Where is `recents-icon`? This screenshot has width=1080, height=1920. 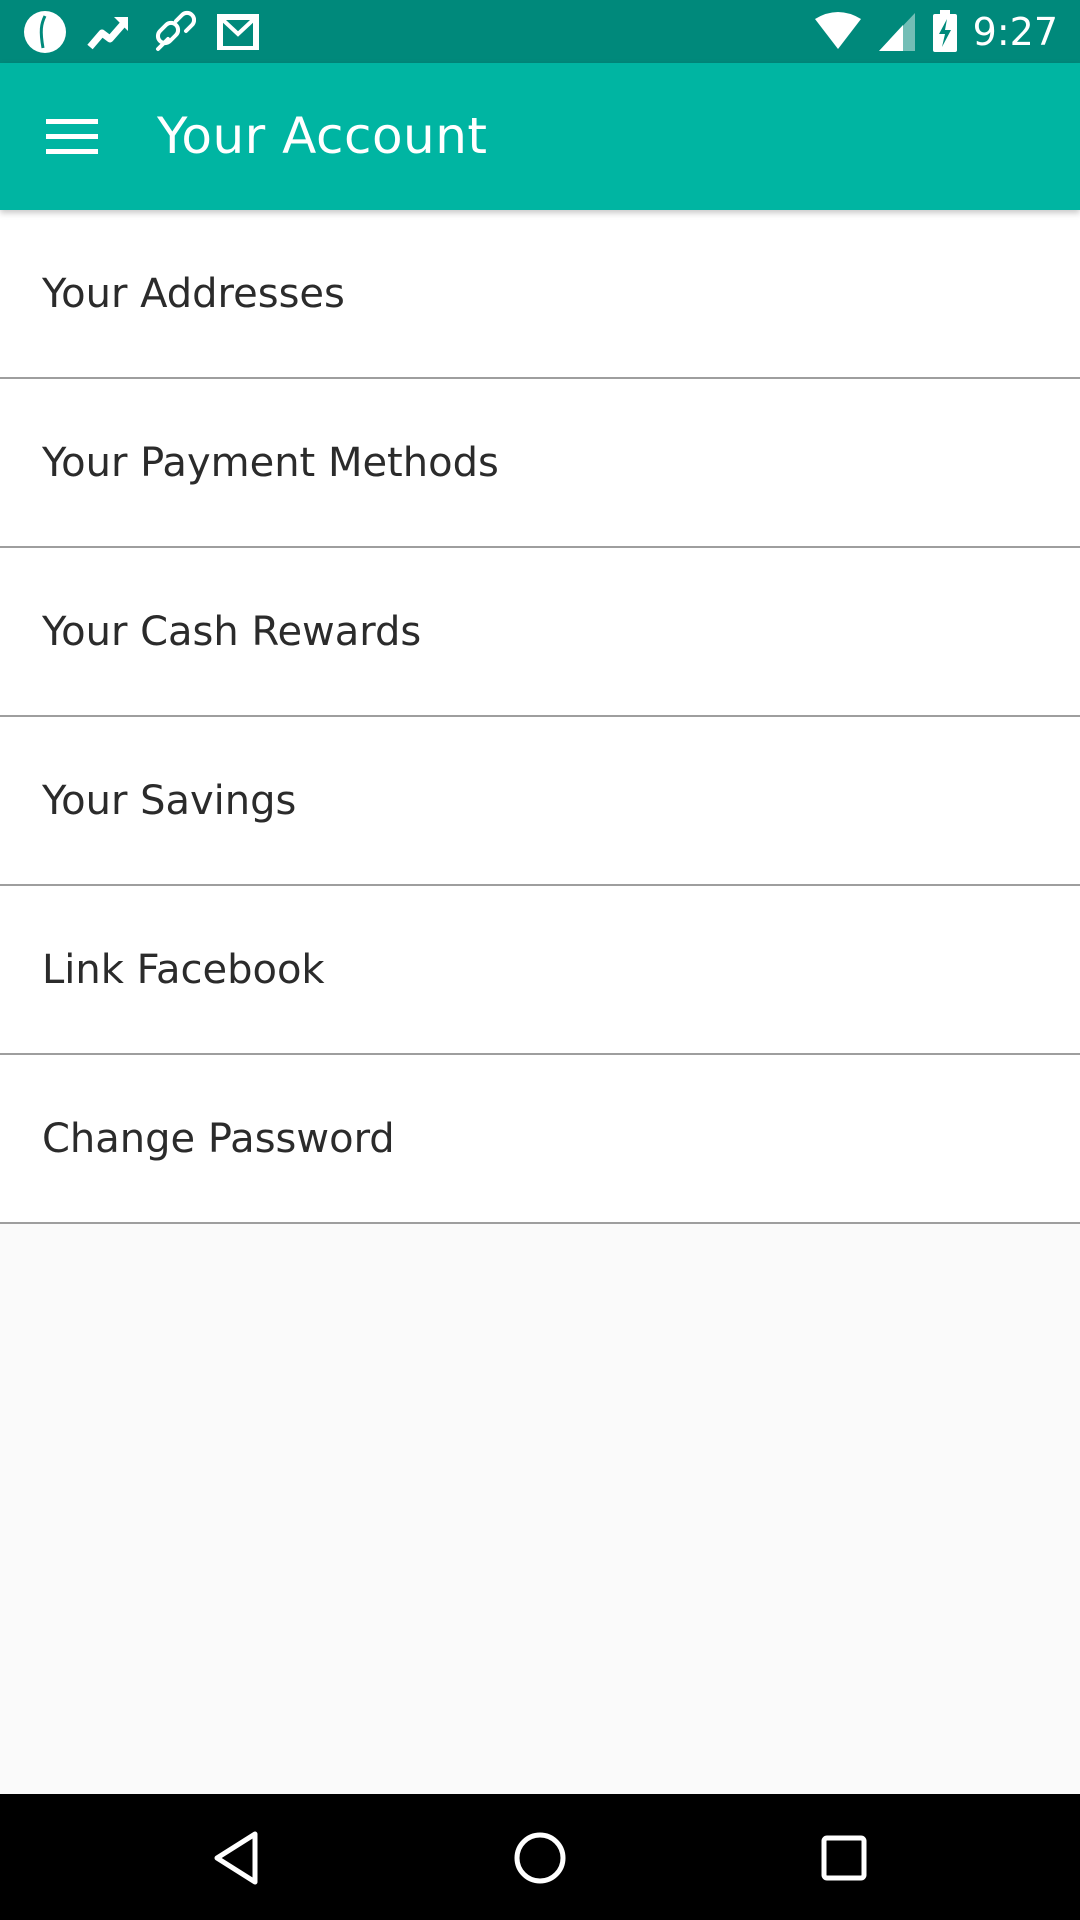
recents-icon is located at coordinates (844, 1858).